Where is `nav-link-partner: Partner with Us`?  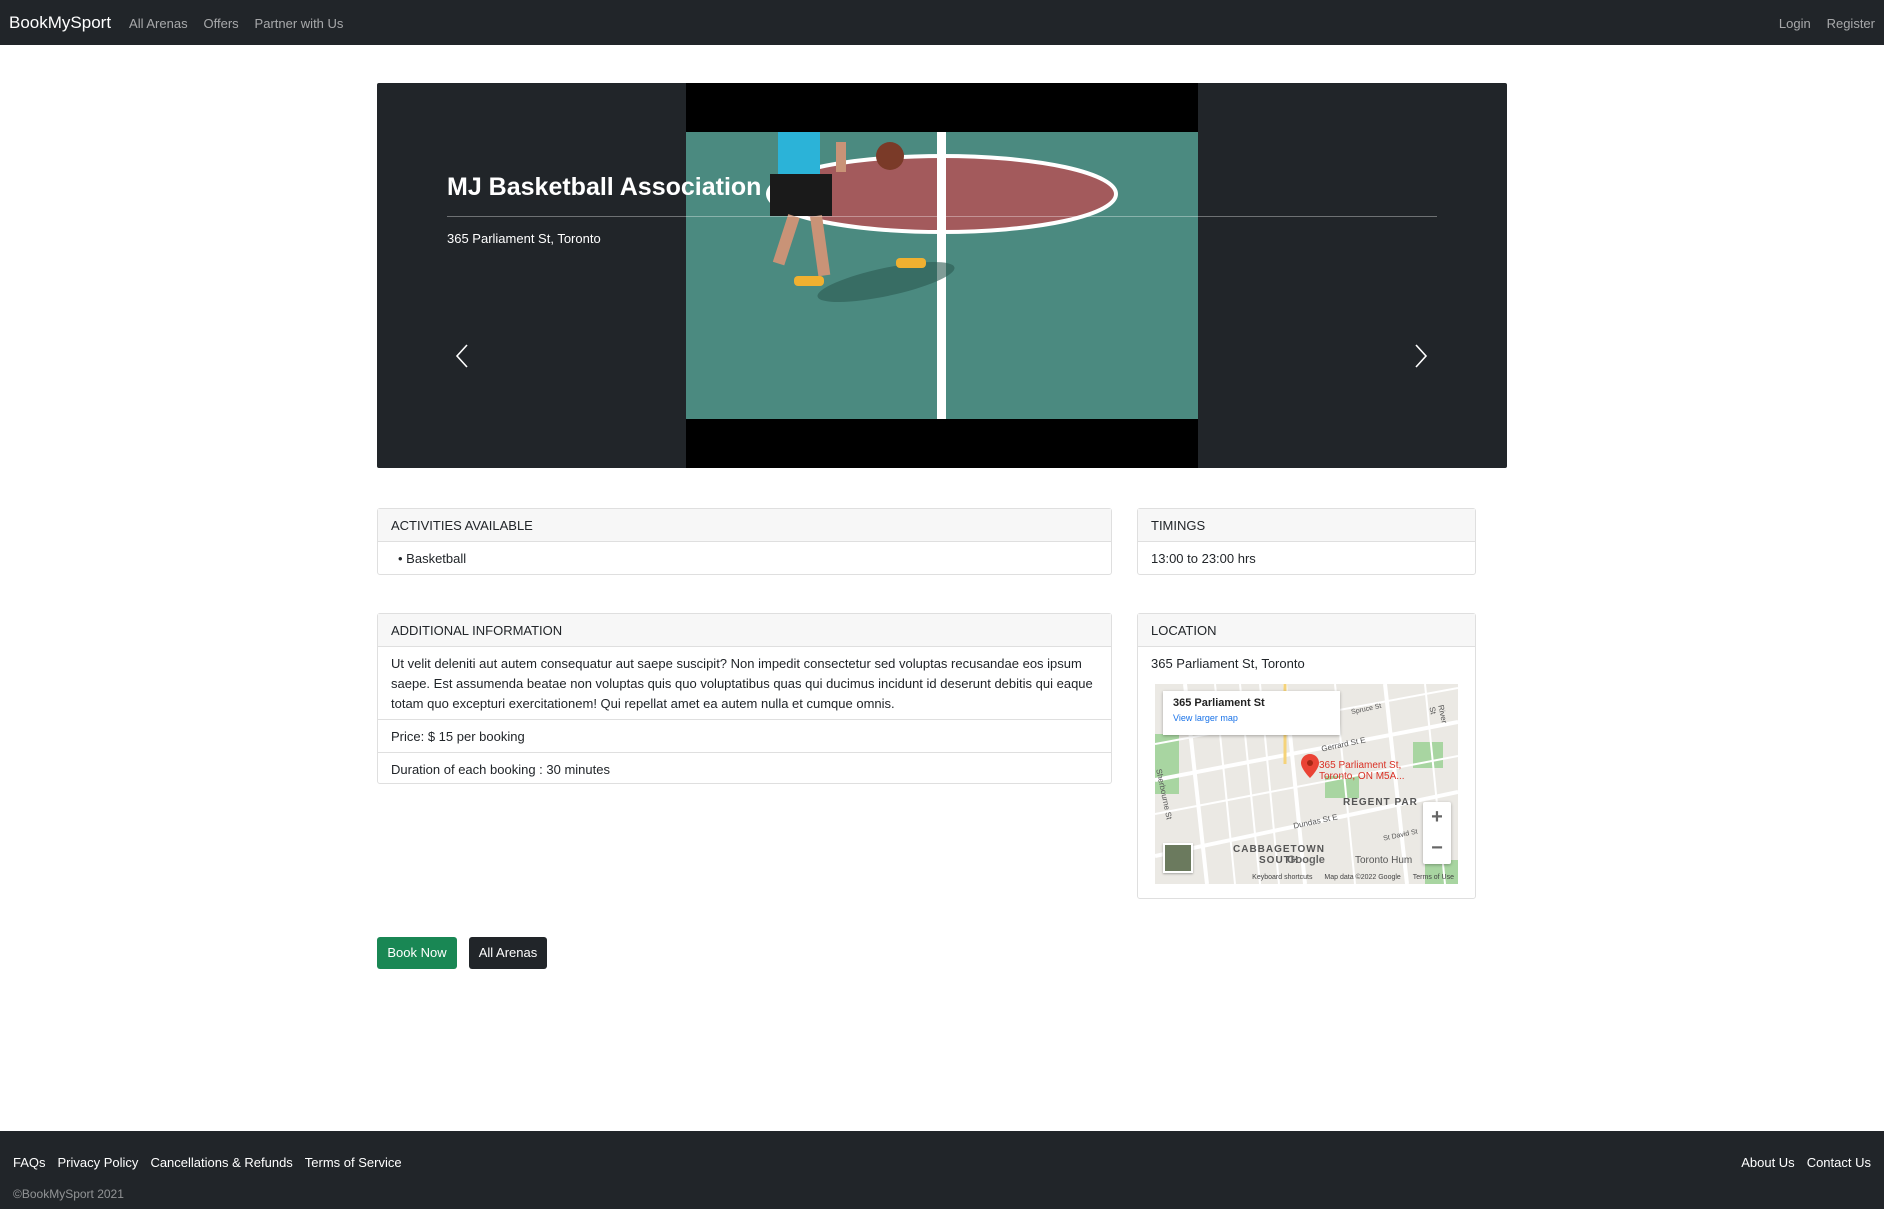 nav-link-partner: Partner with Us is located at coordinates (299, 23).